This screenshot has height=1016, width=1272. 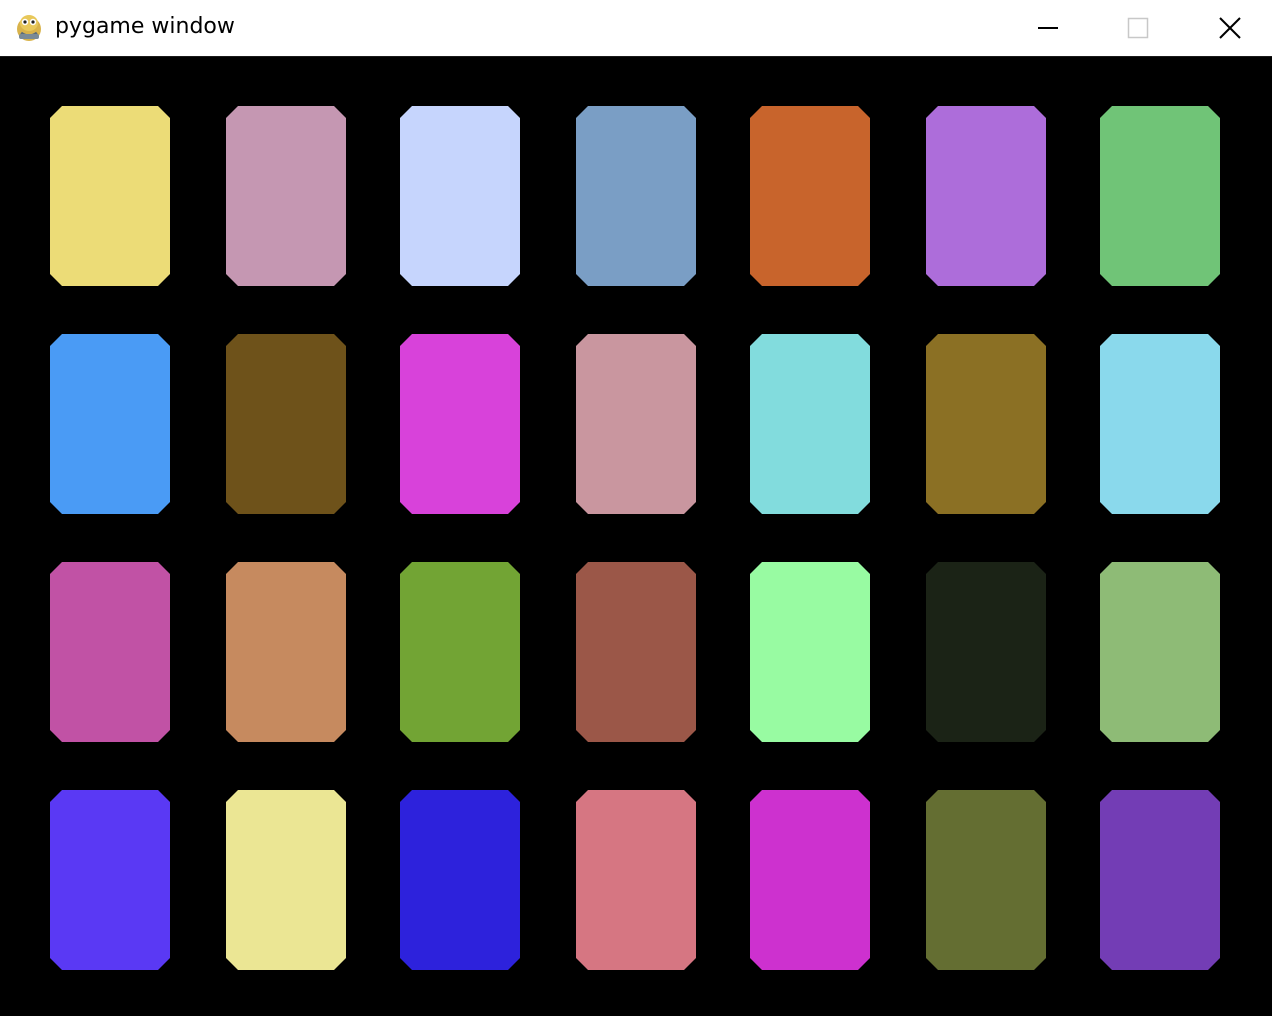 What do you see at coordinates (460, 196) in the screenshot?
I see `card-r1-c3` at bounding box center [460, 196].